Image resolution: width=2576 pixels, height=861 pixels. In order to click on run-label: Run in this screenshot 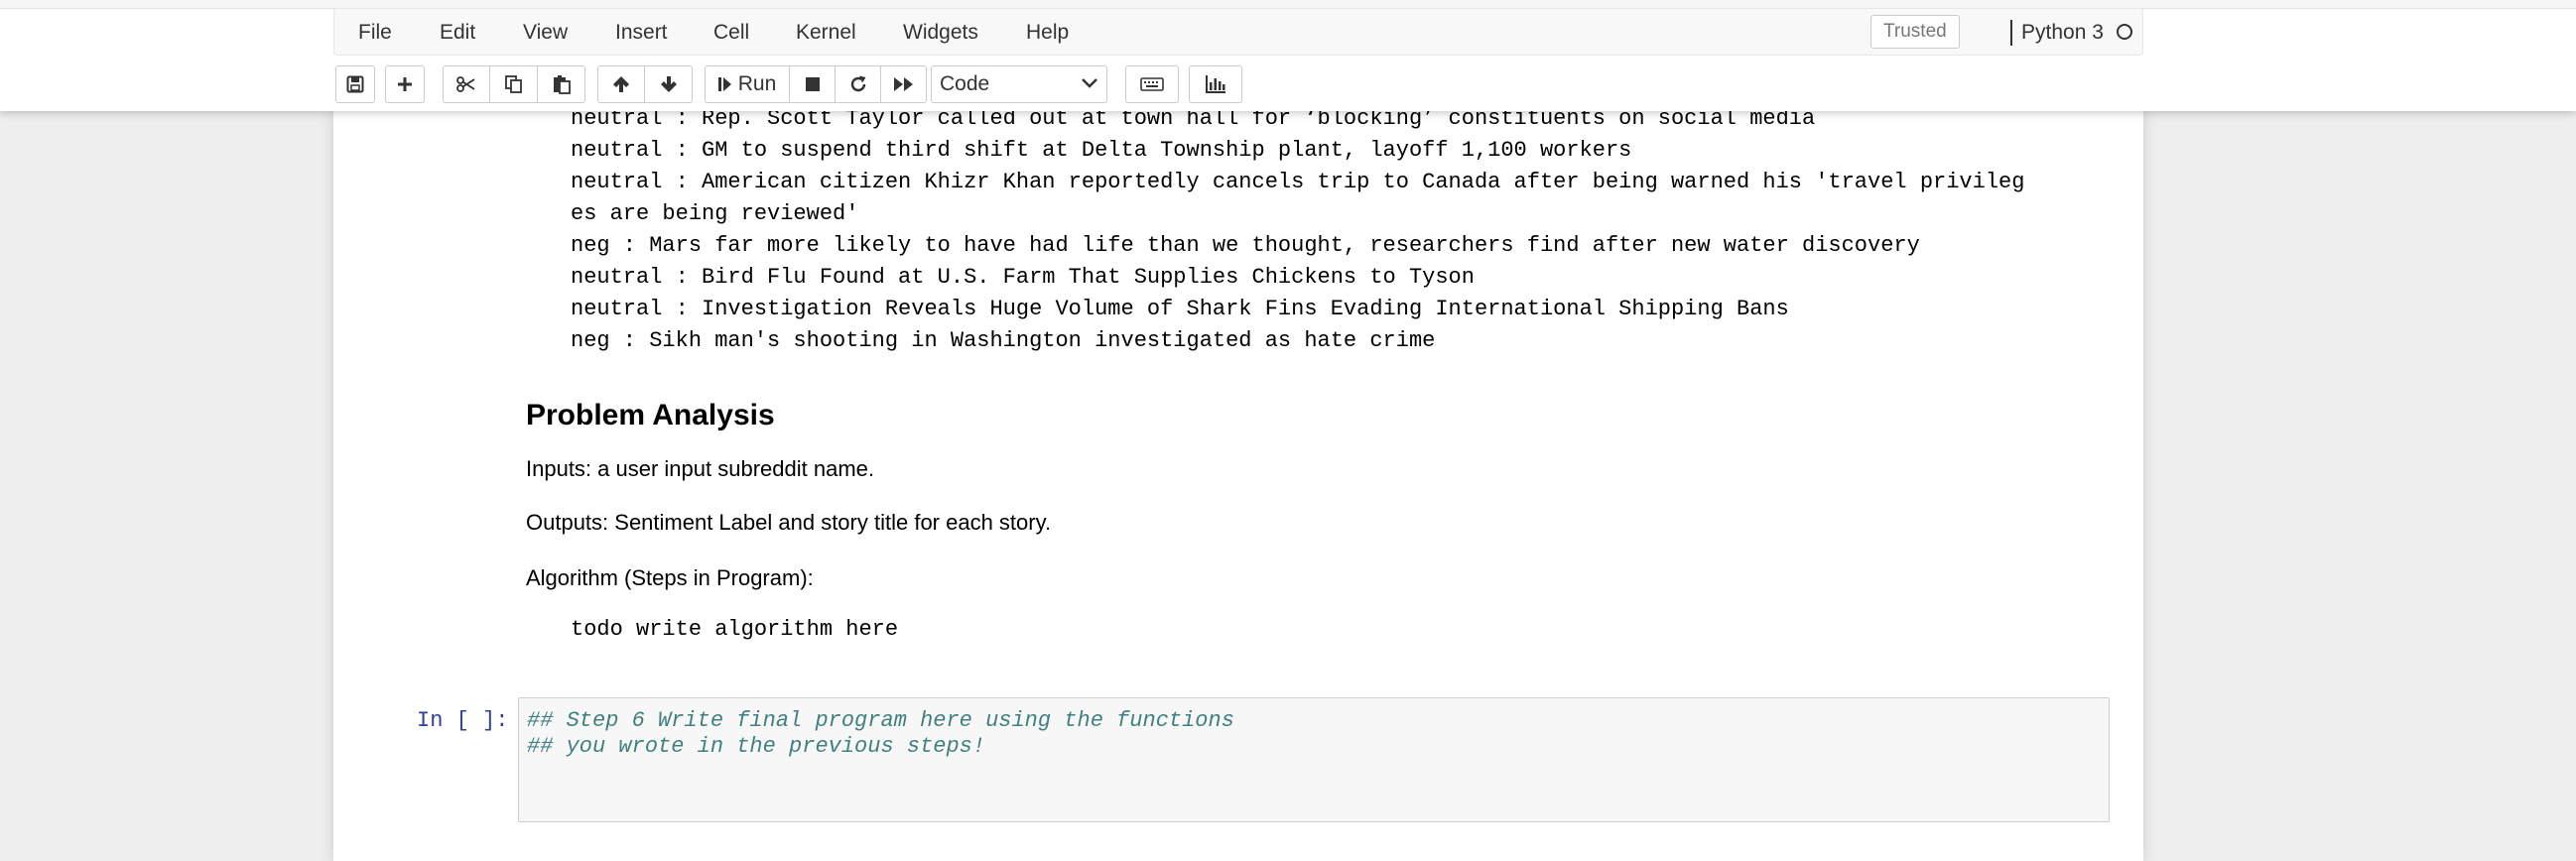, I will do `click(757, 83)`.